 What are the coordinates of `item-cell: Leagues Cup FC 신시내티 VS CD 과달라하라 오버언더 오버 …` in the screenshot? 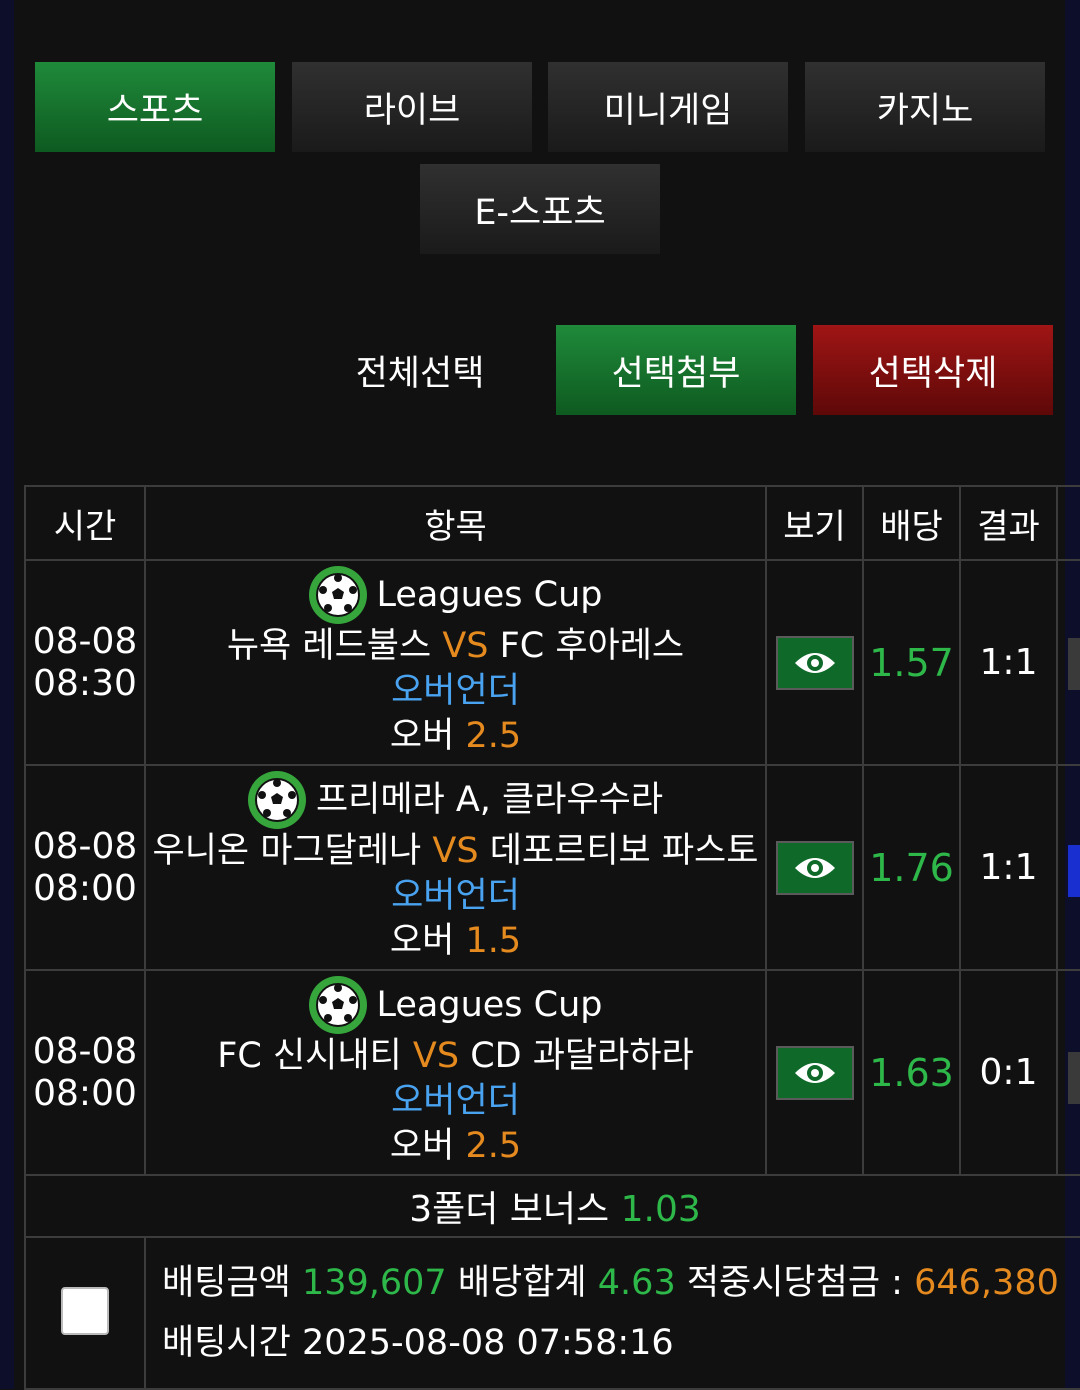 It's located at (455, 1072).